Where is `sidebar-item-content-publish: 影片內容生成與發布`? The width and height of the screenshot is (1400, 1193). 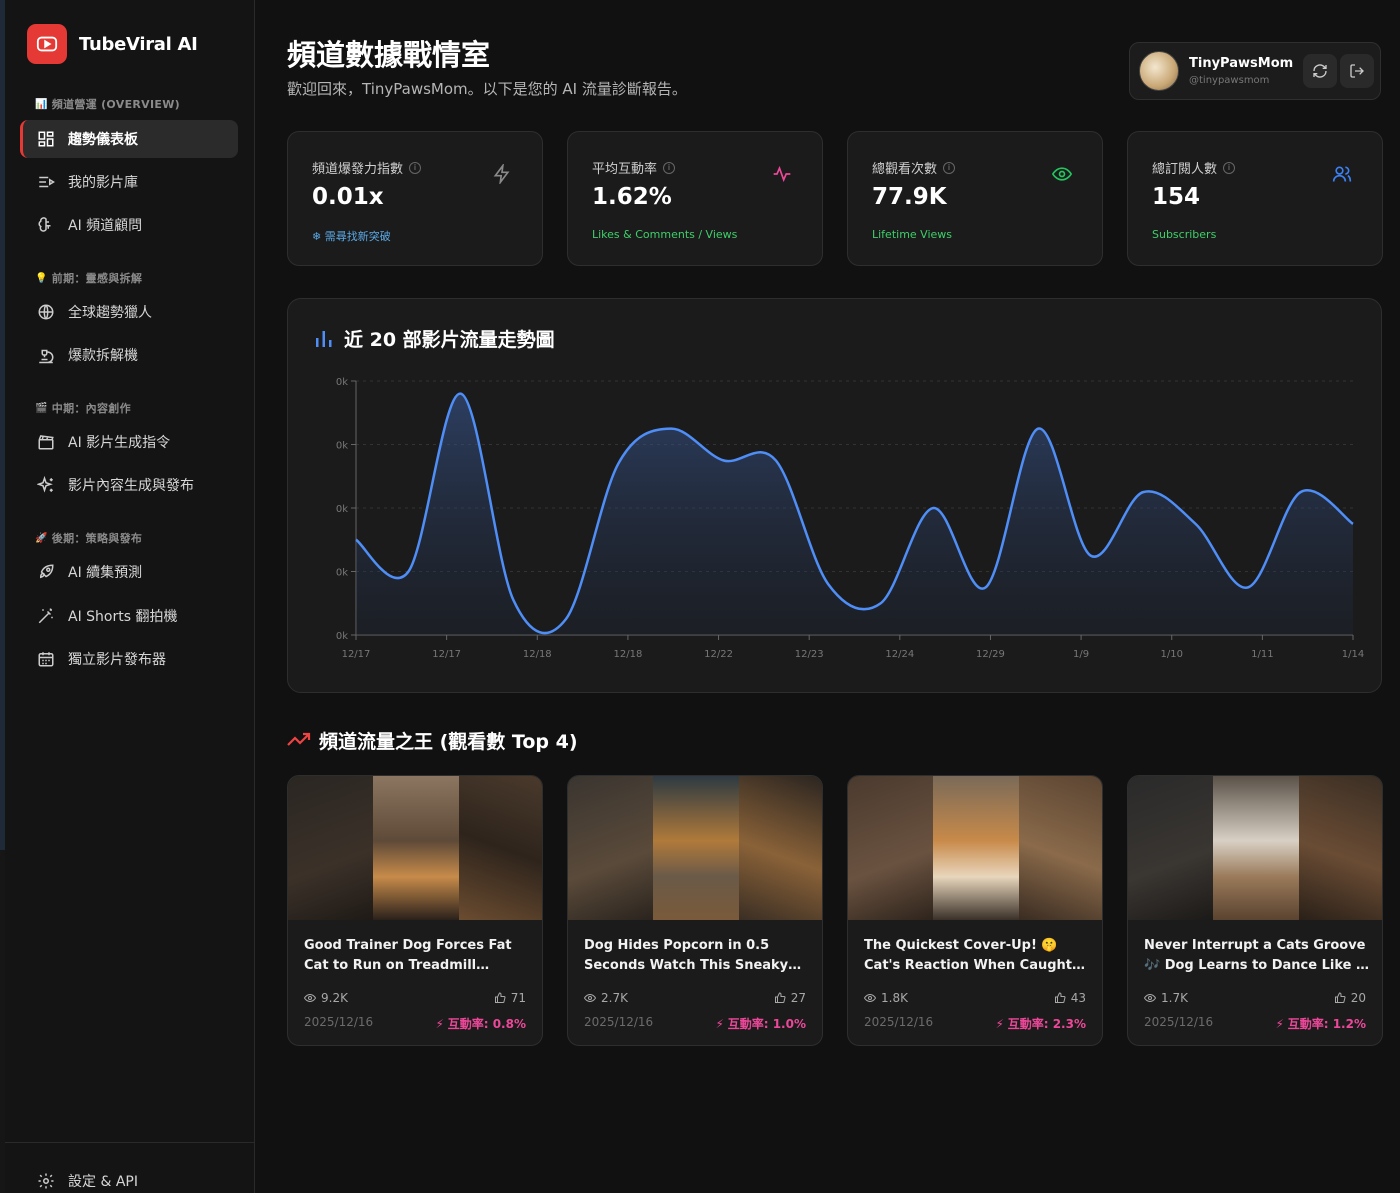 sidebar-item-content-publish: 影片內容生成與發布 is located at coordinates (129, 485).